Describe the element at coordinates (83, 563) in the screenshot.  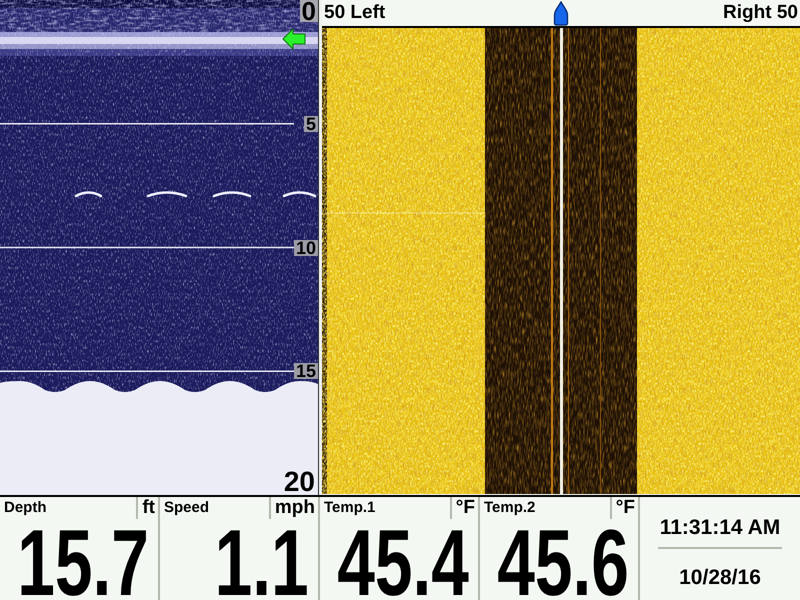
I see `readout-value: 15.7` at that location.